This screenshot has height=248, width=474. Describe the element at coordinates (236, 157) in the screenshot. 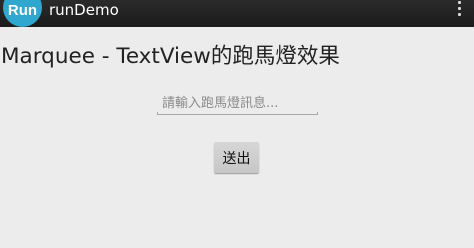

I see `send-button: 送出` at that location.